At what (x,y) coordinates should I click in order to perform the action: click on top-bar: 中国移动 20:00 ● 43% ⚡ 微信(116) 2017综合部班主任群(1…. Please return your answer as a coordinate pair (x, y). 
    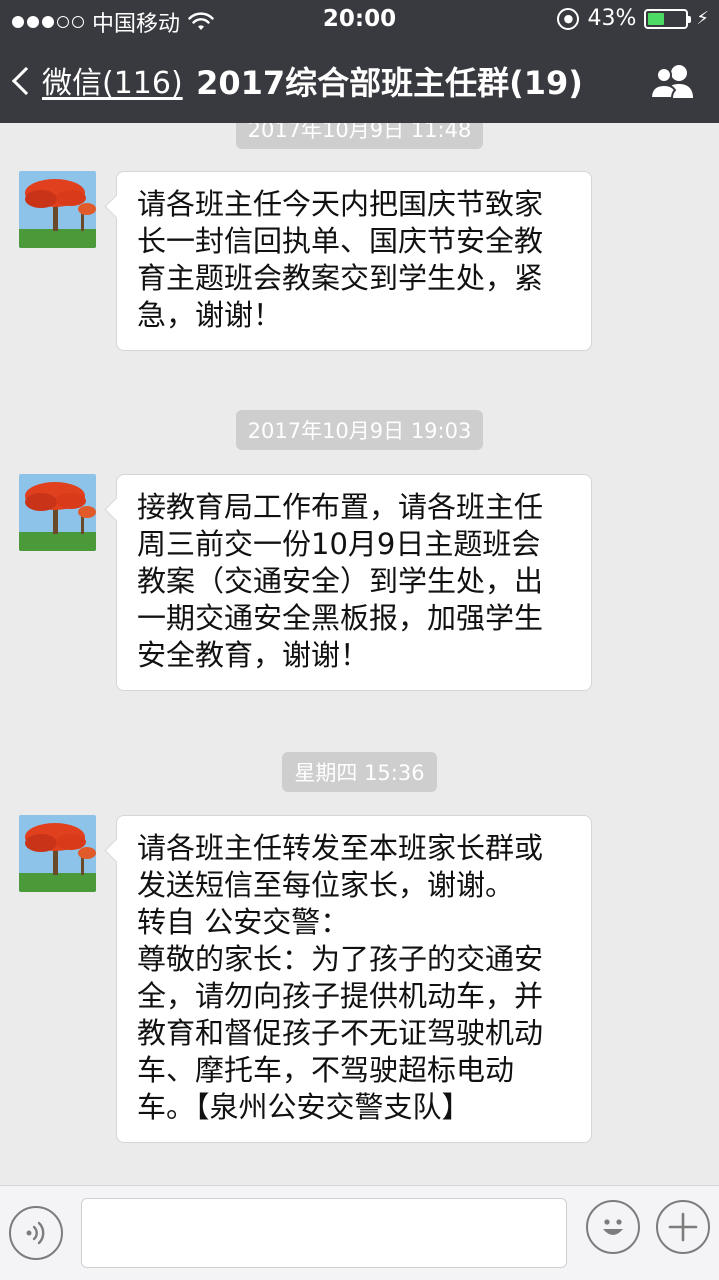
    Looking at the image, I should click on (359, 61).